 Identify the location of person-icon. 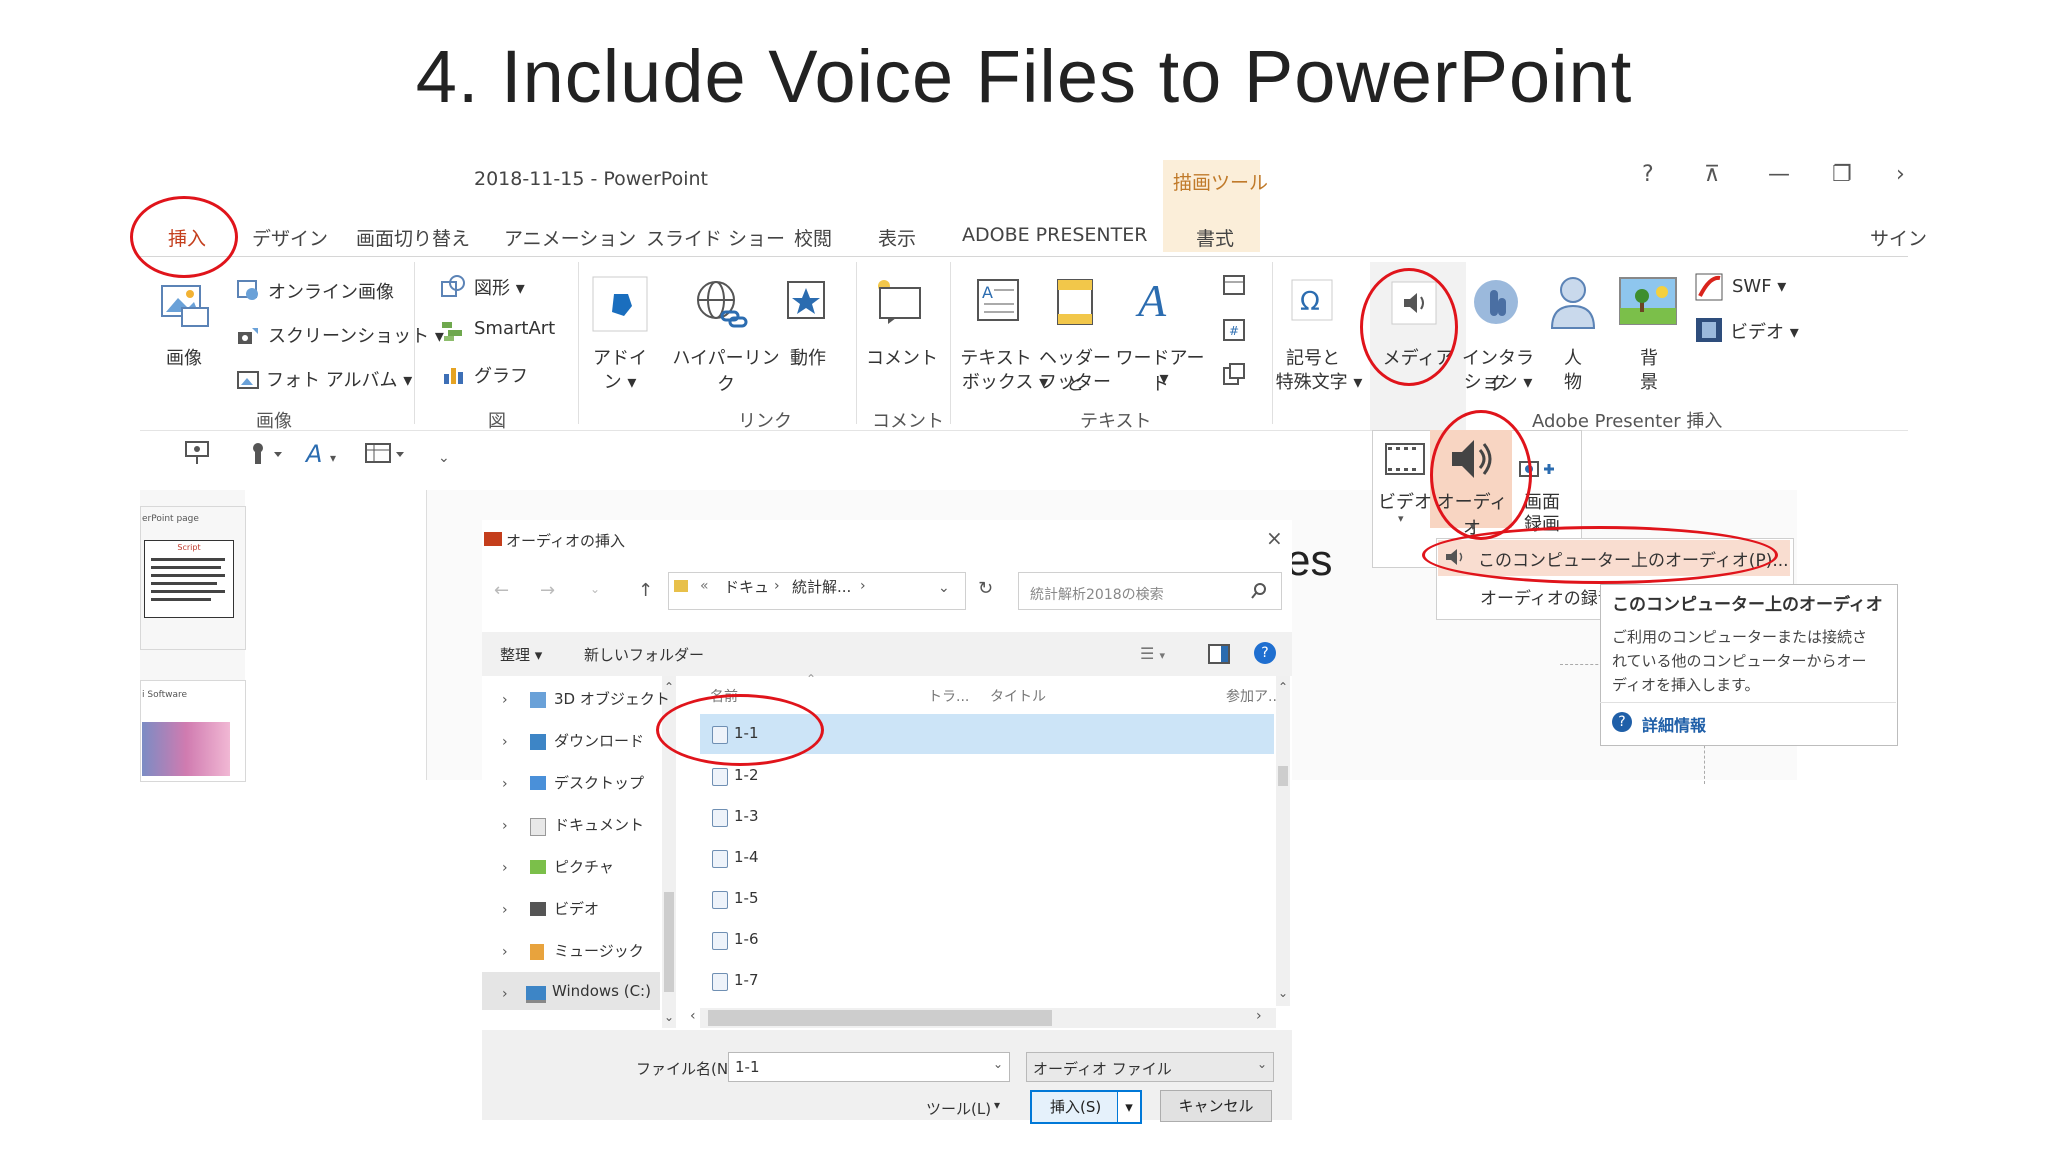
(1573, 304).